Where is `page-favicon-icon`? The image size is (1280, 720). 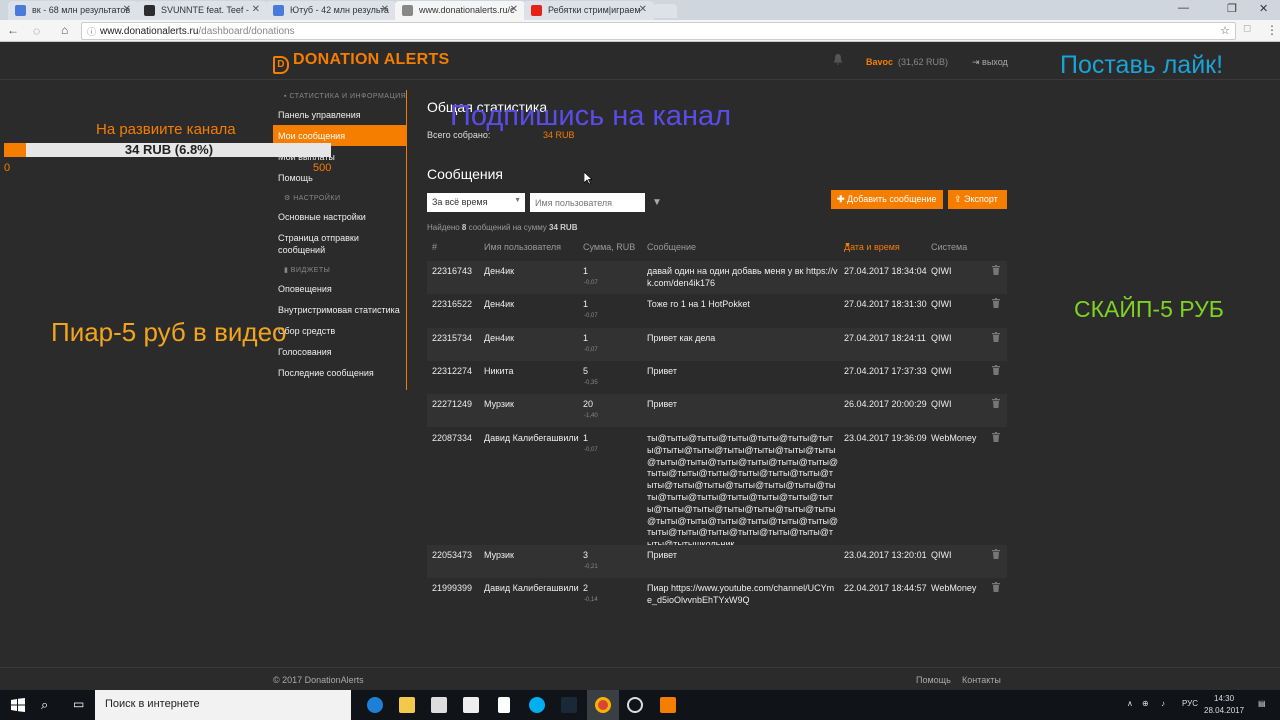
page-favicon-icon is located at coordinates (407, 10).